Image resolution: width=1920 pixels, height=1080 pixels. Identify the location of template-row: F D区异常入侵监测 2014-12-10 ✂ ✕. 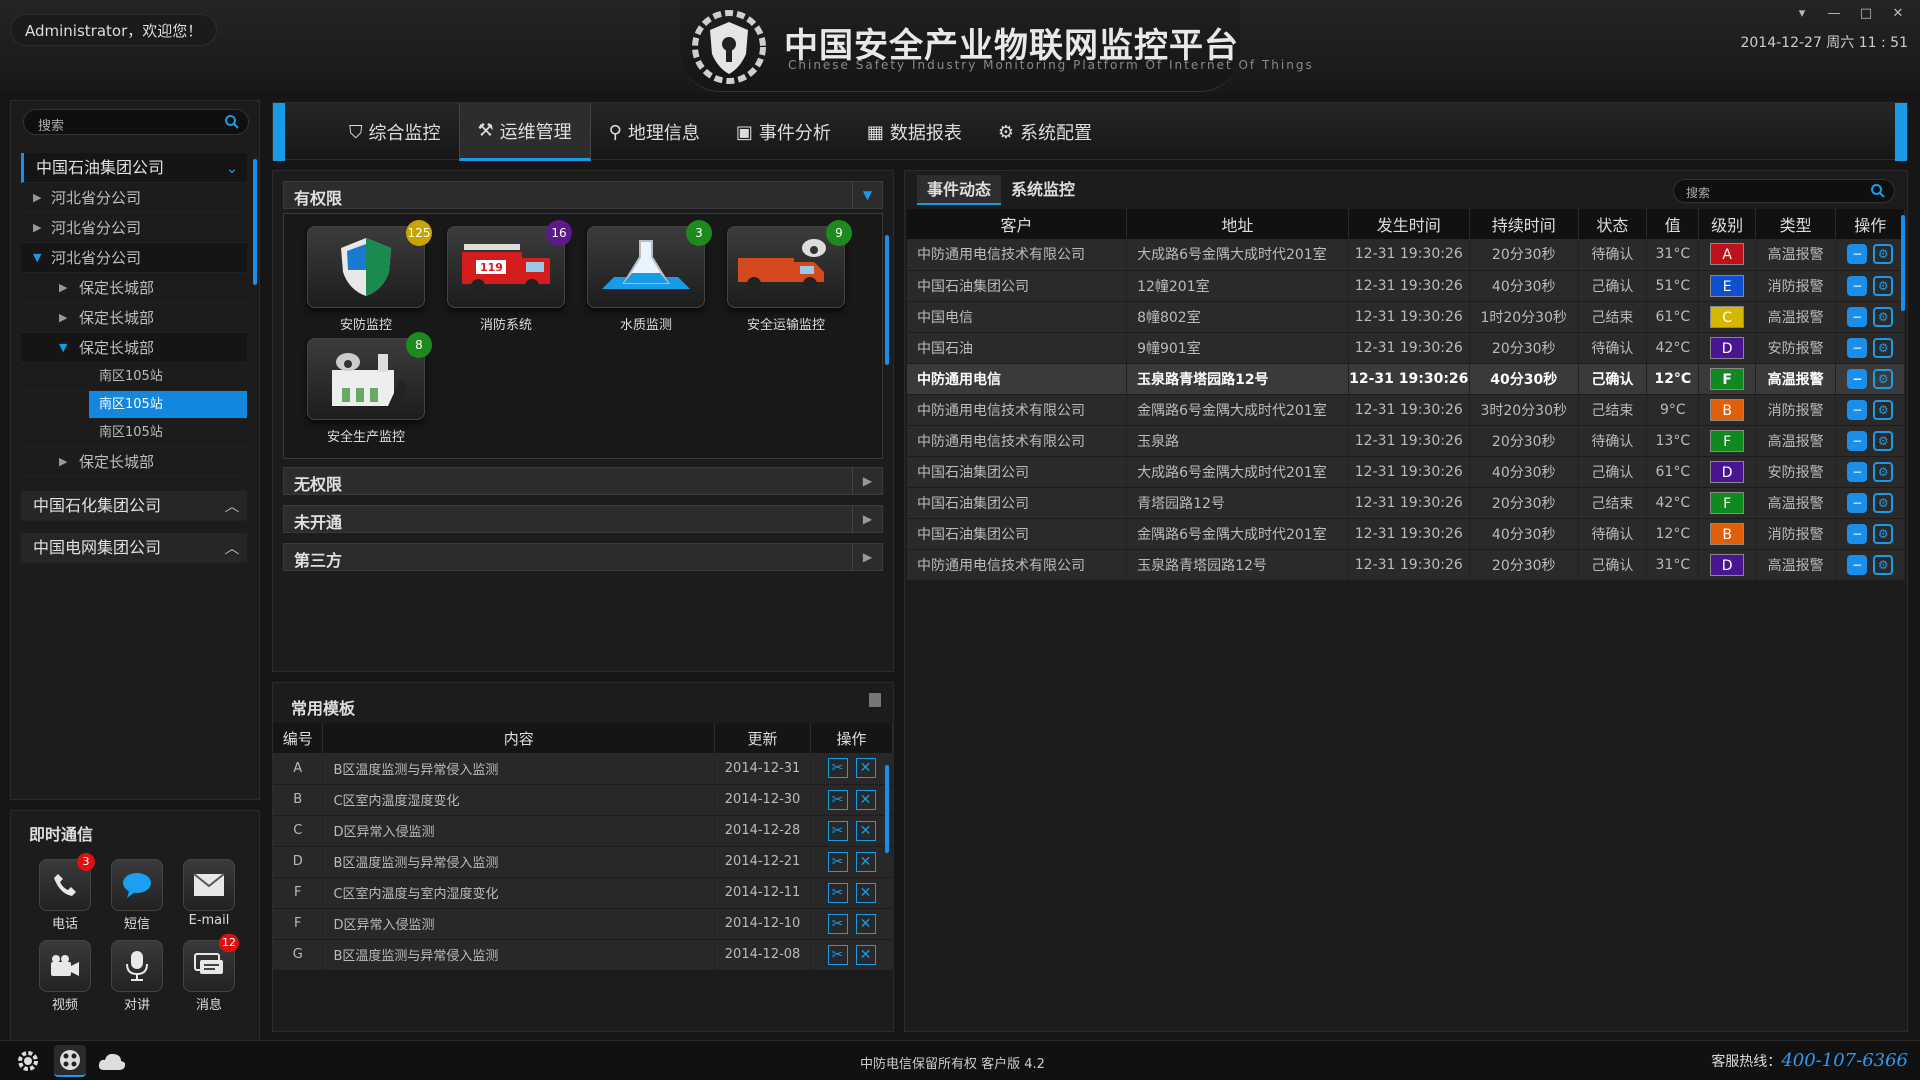
(583, 924).